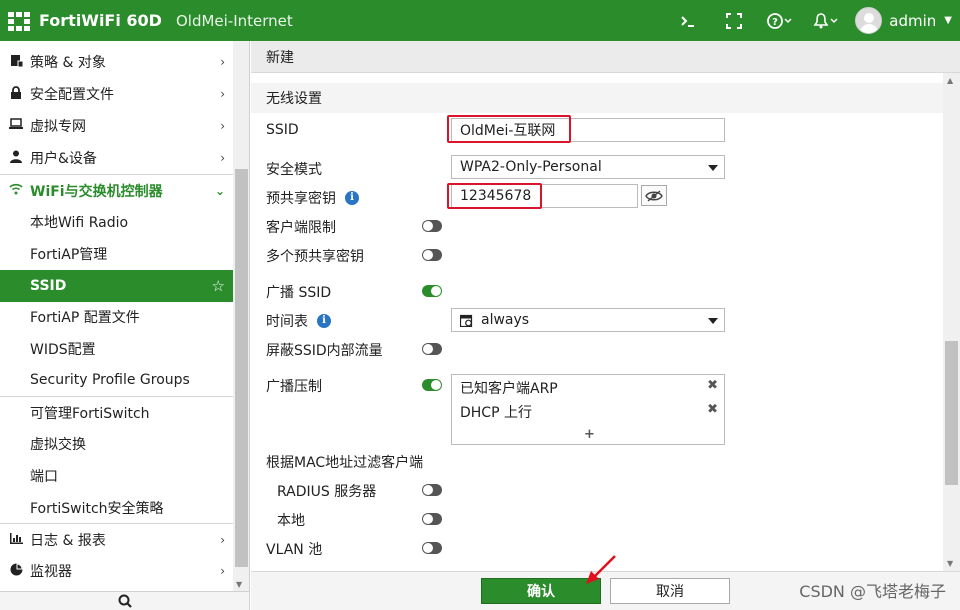 The image size is (960, 610). What do you see at coordinates (312, 198) in the screenshot?
I see `psk-label: 预共享密钥 i` at bounding box center [312, 198].